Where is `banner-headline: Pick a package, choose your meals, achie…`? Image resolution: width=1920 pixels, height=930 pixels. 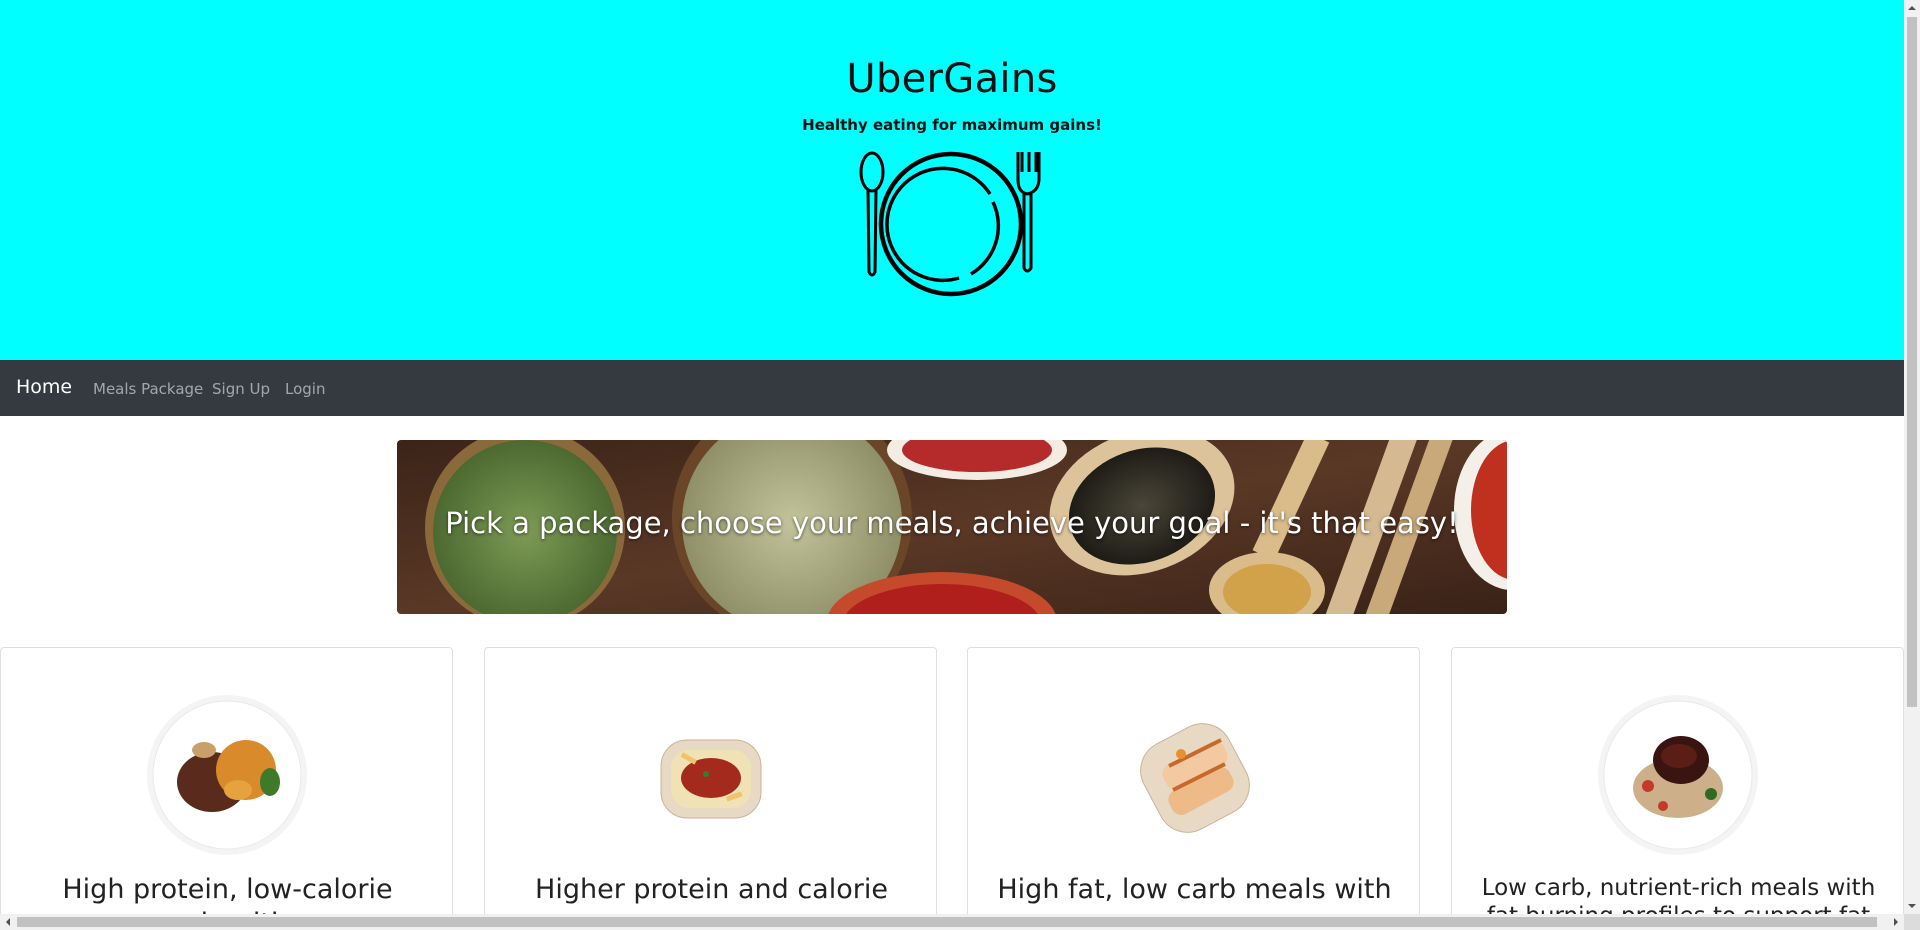 banner-headline: Pick a package, choose your meals, achie… is located at coordinates (952, 523).